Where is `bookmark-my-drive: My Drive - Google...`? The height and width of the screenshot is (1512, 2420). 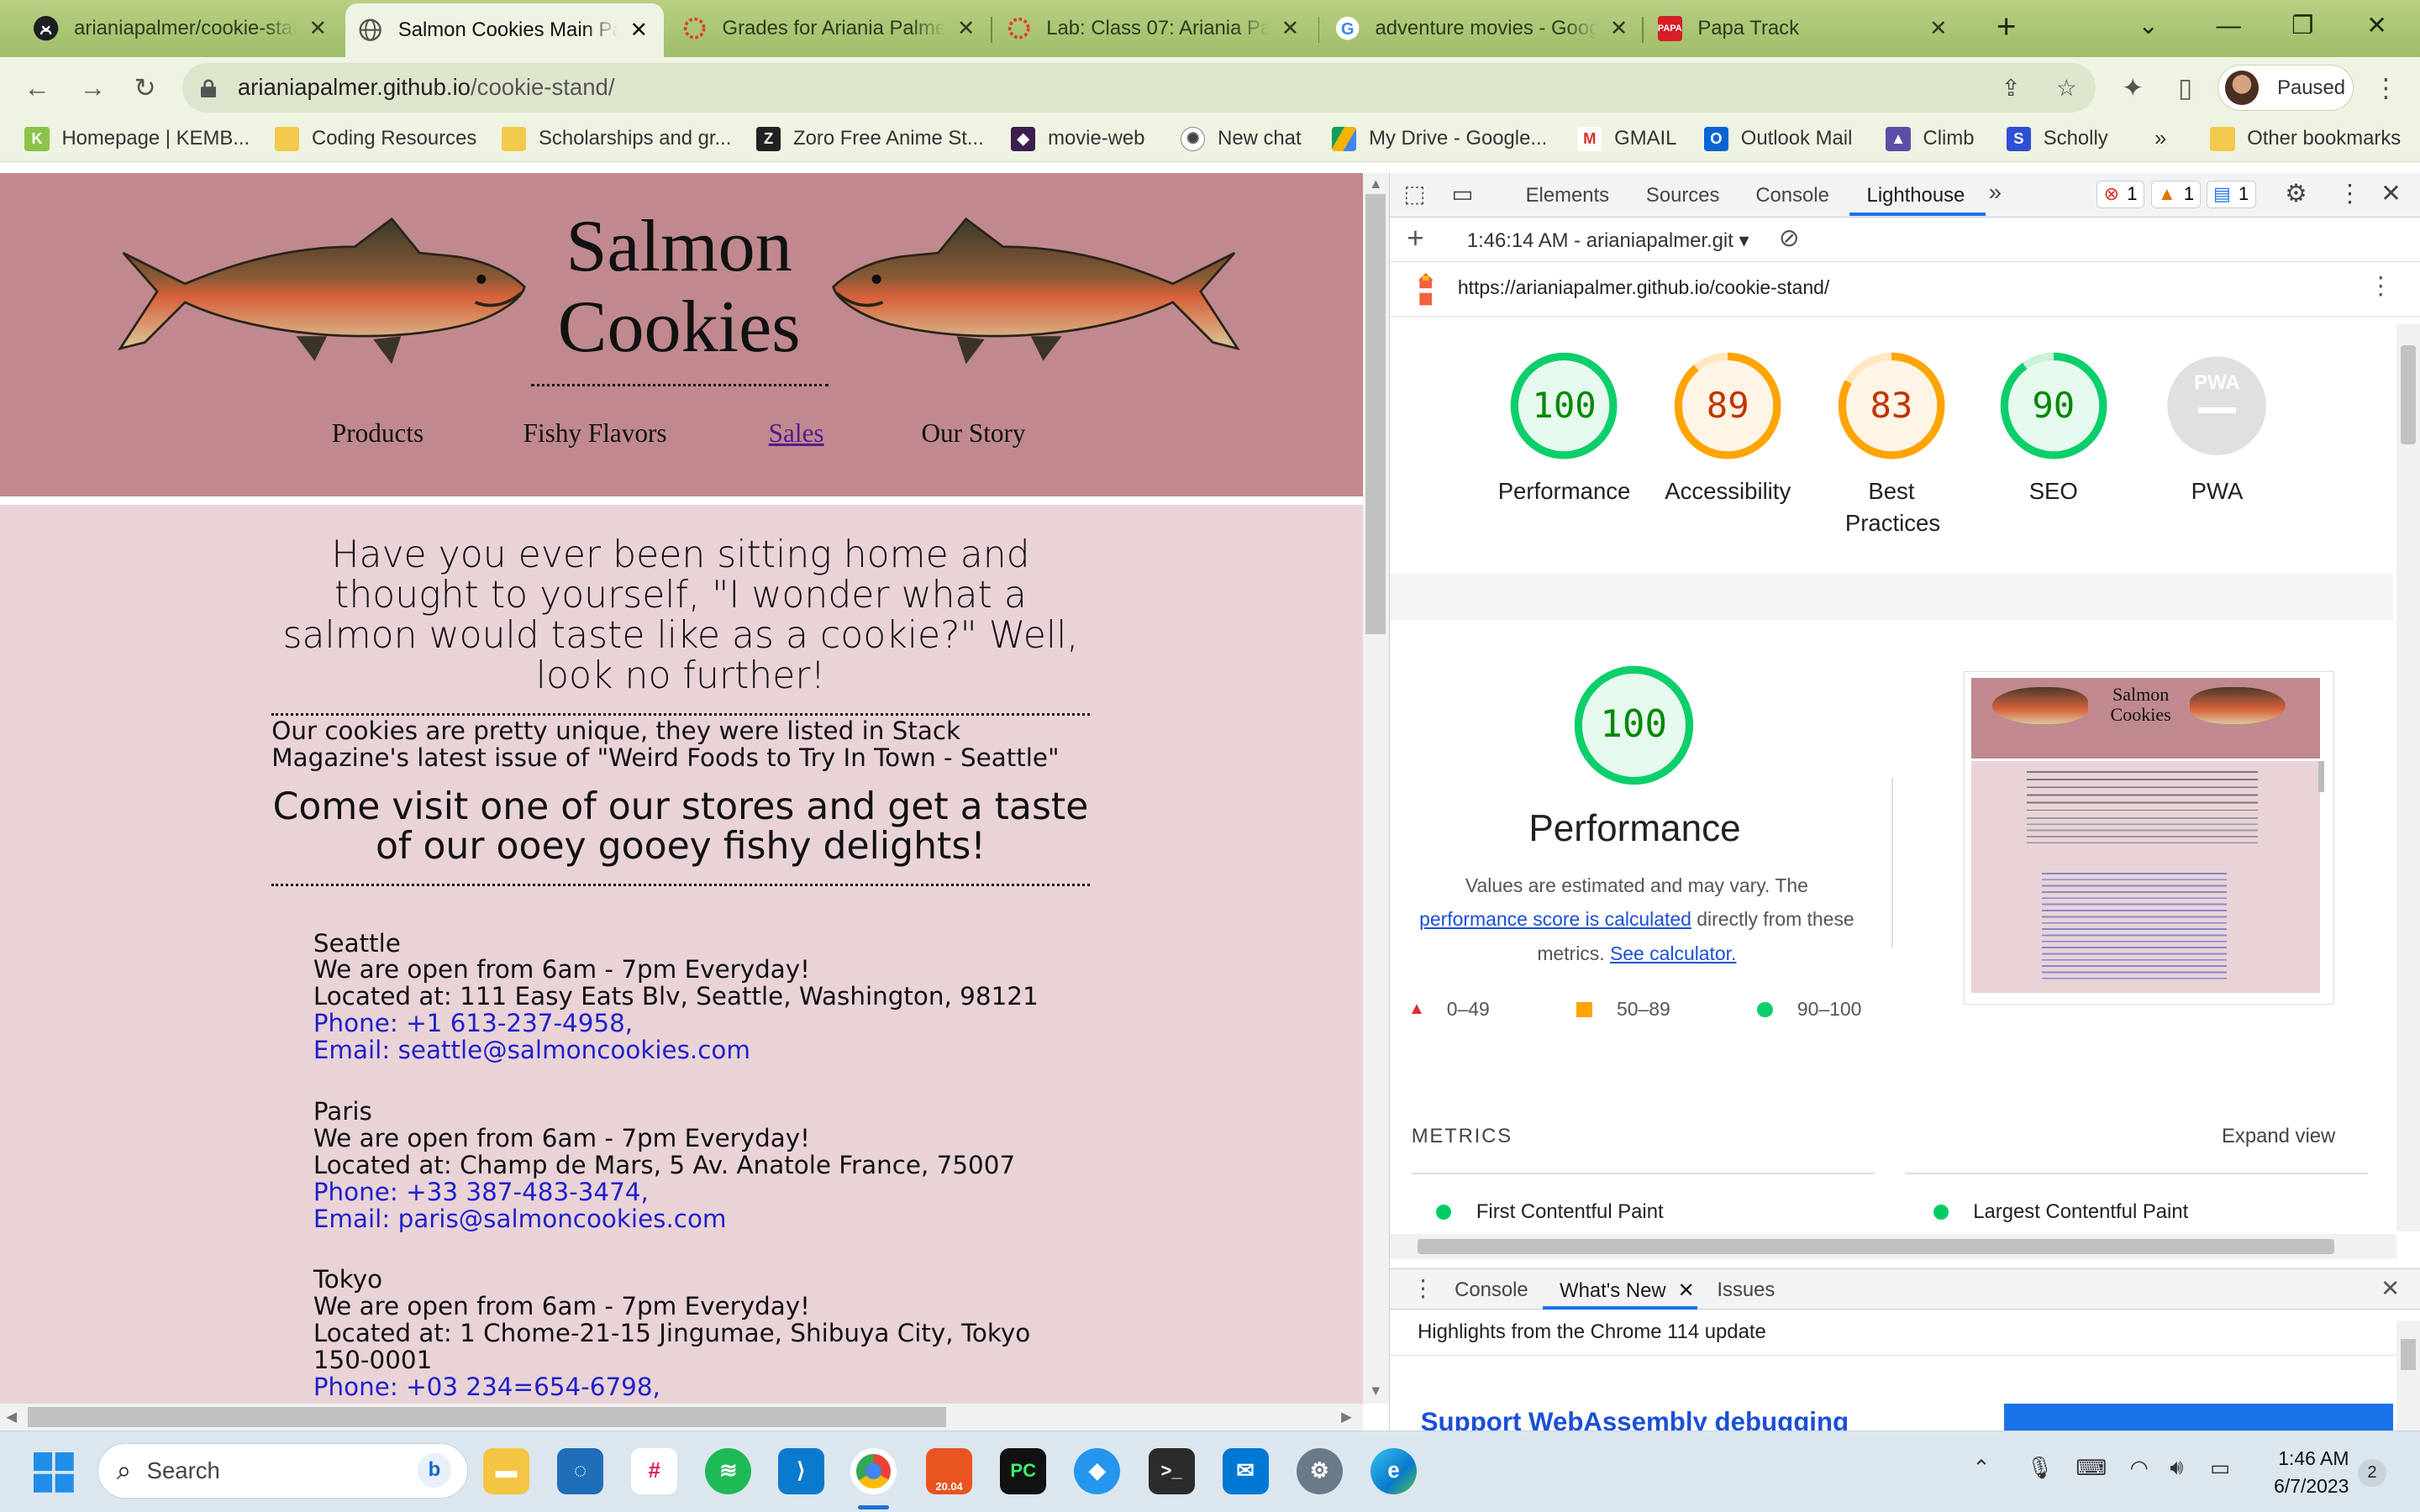 bookmark-my-drive: My Drive - Google... is located at coordinates (1439, 138).